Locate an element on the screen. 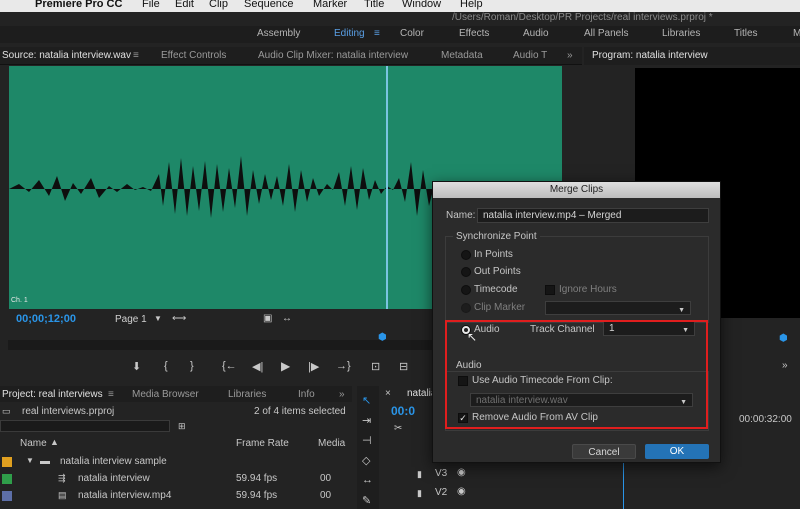  step-forward-icon: |▶ is located at coordinates (313, 366).